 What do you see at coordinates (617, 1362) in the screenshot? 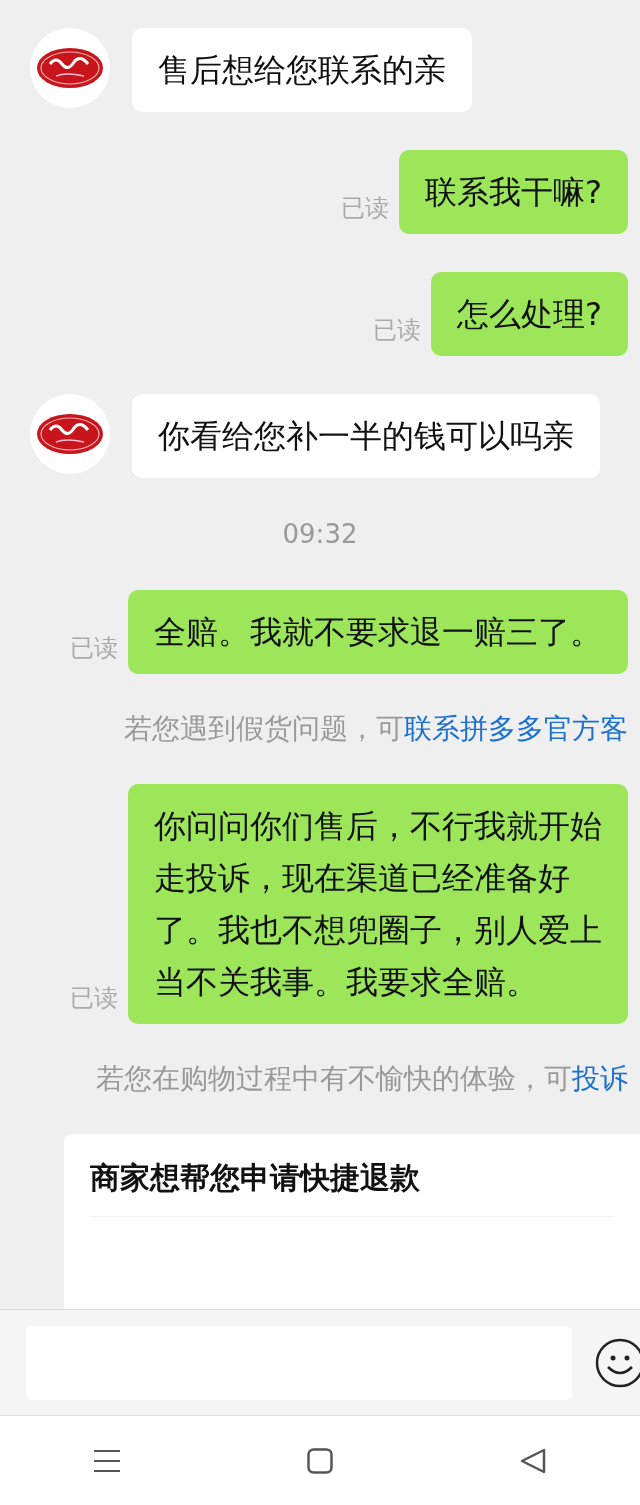
I see `emoji-icon` at bounding box center [617, 1362].